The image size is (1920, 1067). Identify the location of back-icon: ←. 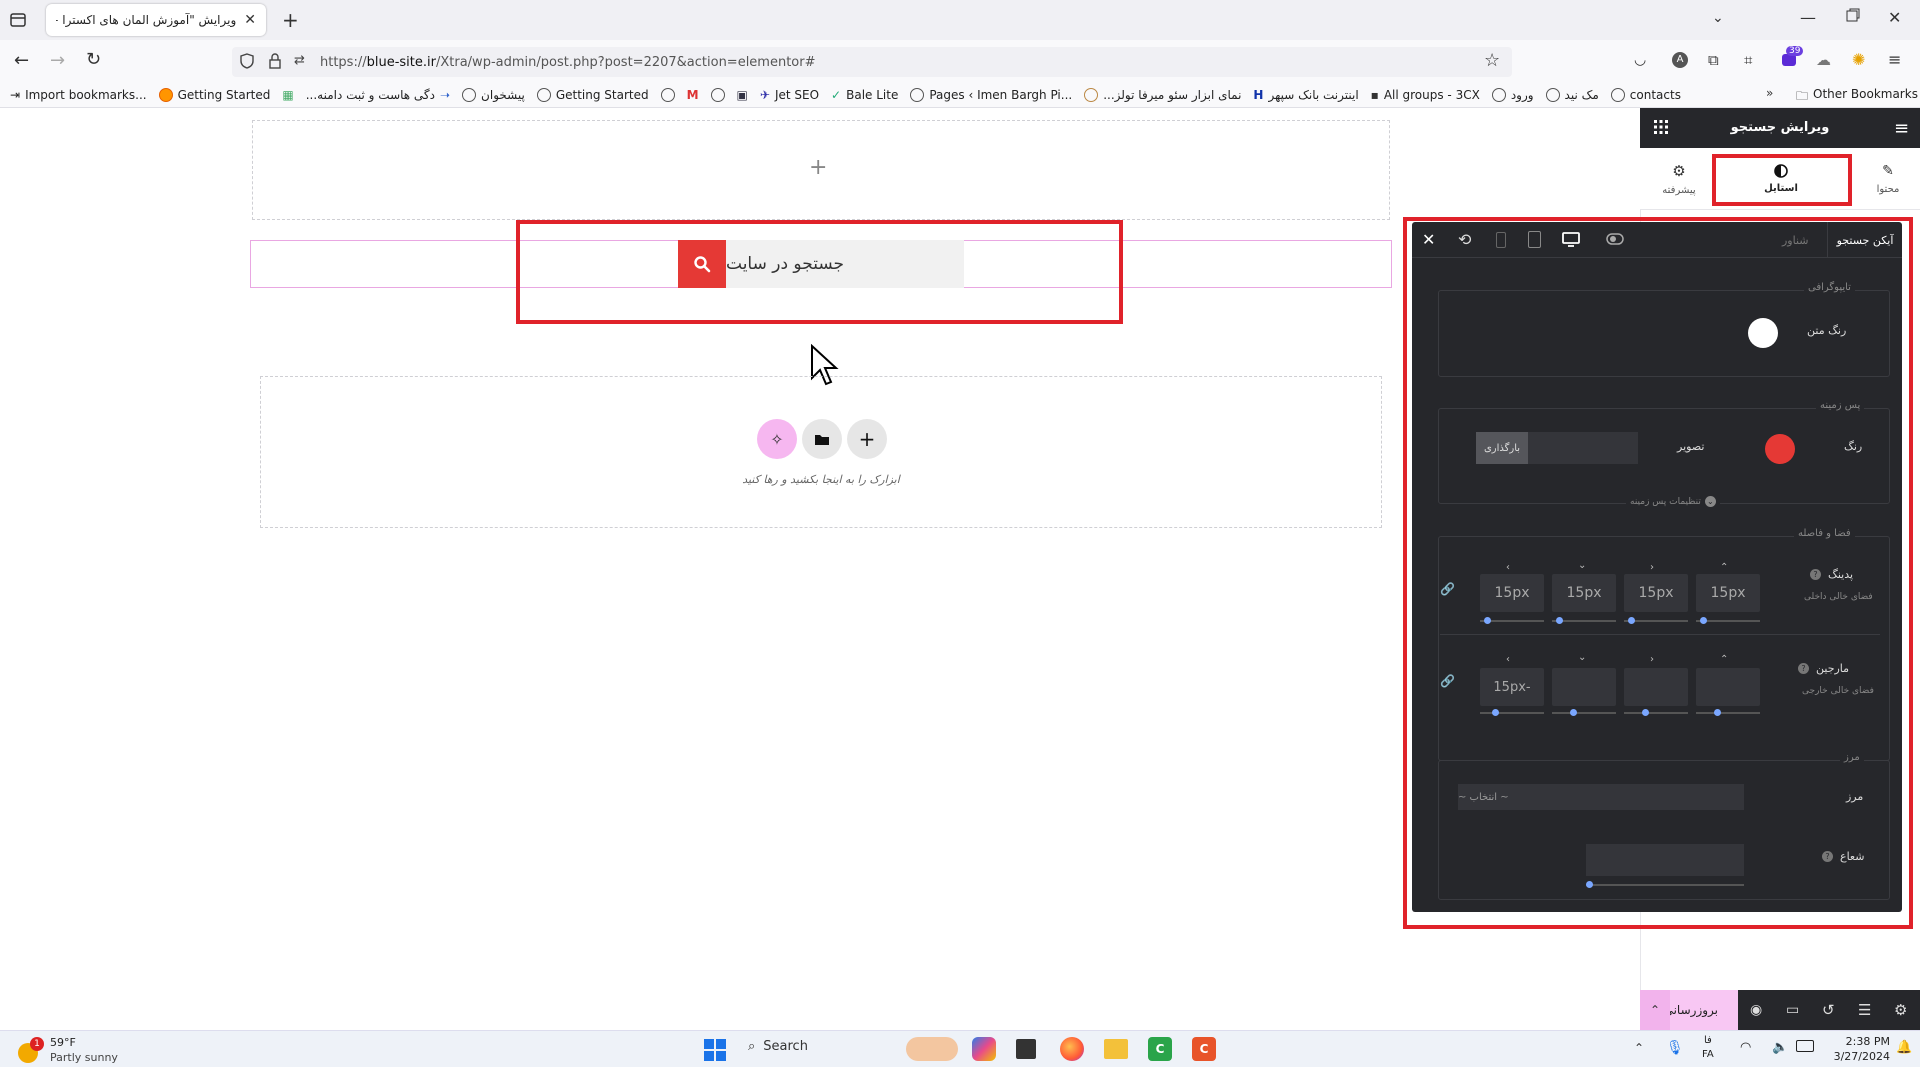
(21, 60).